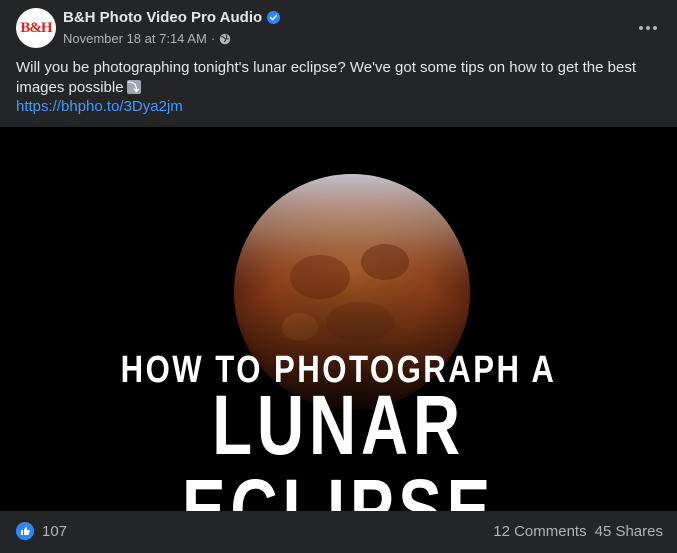  I want to click on verified-badge-icon, so click(274, 17).